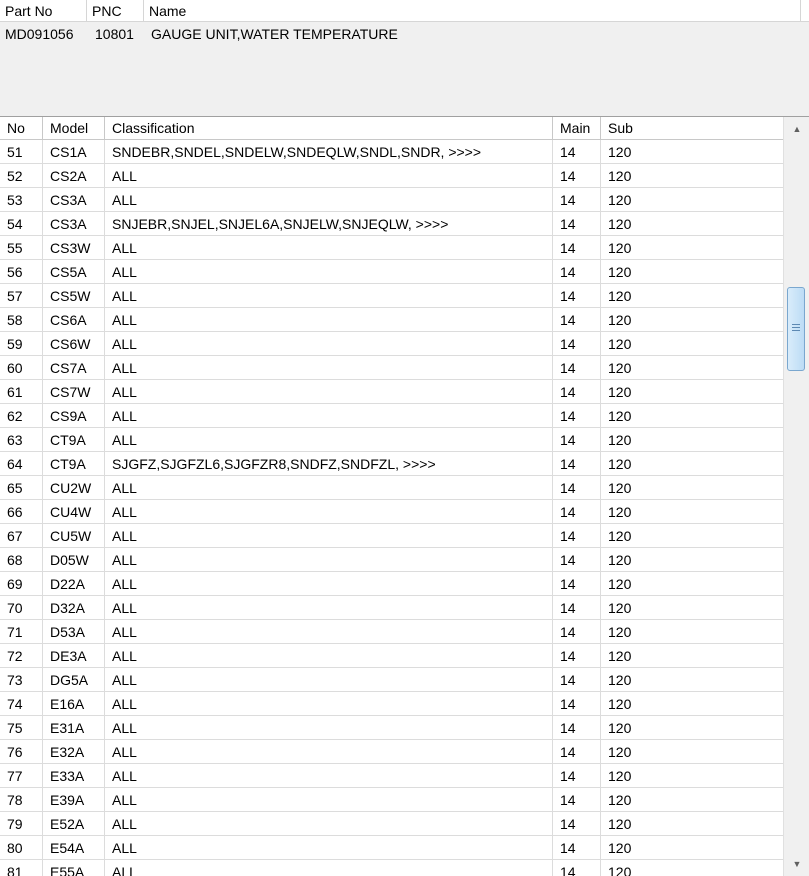 This screenshot has width=809, height=876. I want to click on table-row: 69 D22A ALL 14 120, so click(391, 584).